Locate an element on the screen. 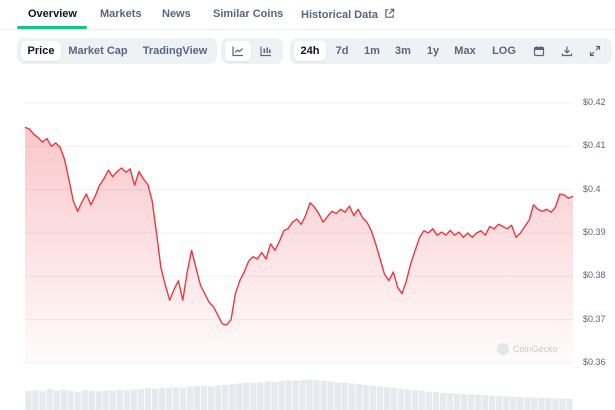  watermark-text: CoinGecko is located at coordinates (535, 349).